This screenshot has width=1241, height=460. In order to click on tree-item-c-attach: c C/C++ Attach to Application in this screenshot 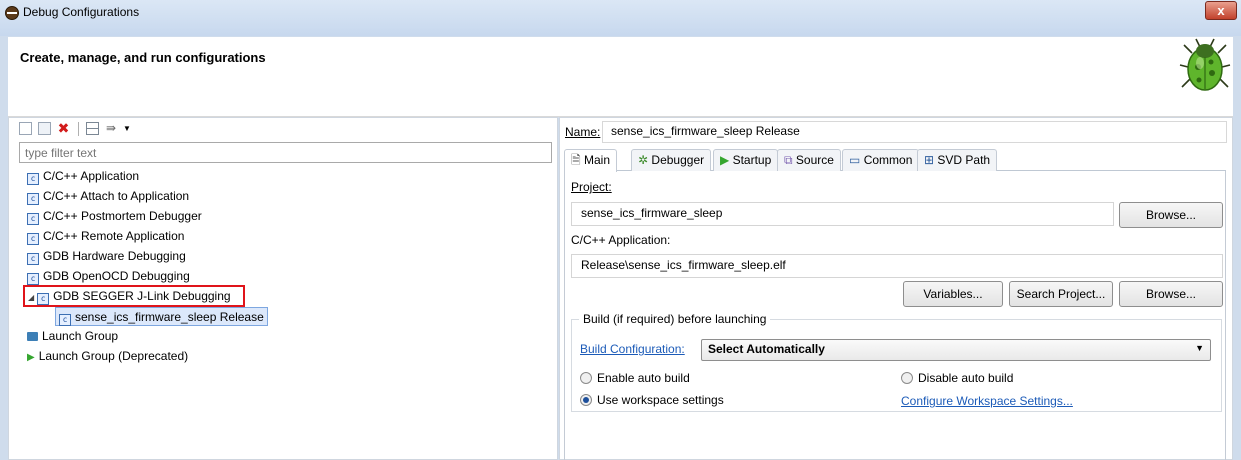, I will do `click(108, 196)`.